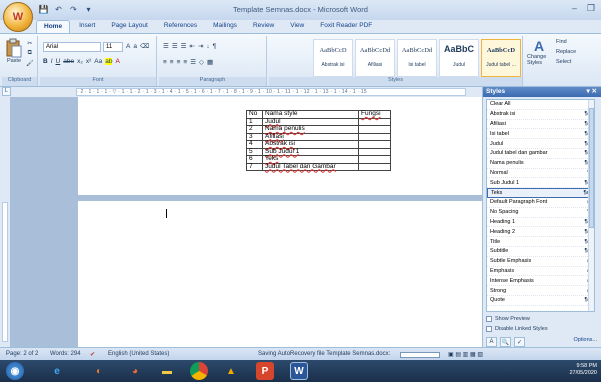 This screenshot has width=601, height=382. Describe the element at coordinates (540, 174) in the screenshot. I see `style-list-item: Normal¶` at that location.